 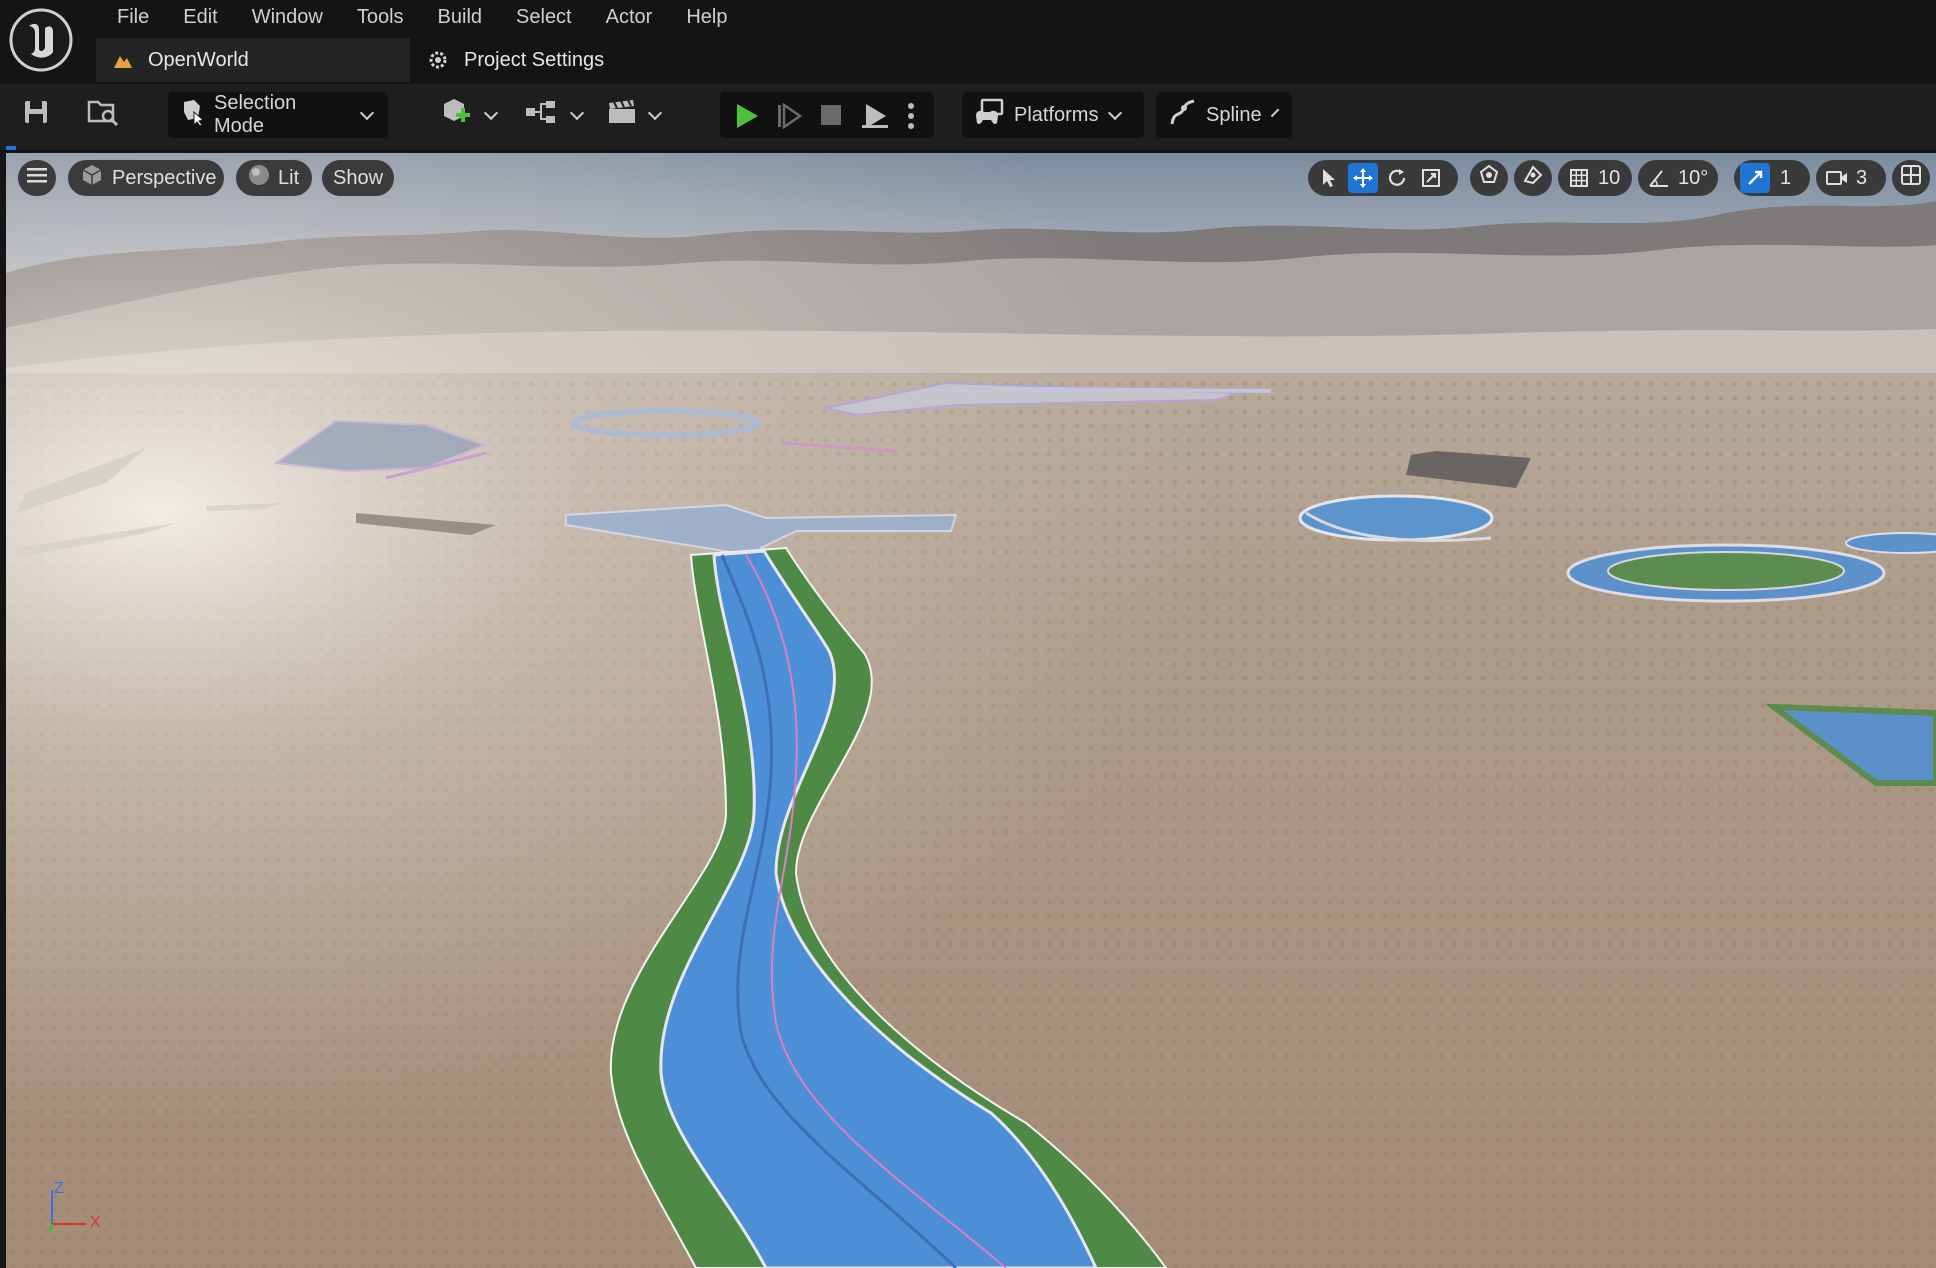 What do you see at coordinates (259, 178) in the screenshot?
I see `sphere-icon` at bounding box center [259, 178].